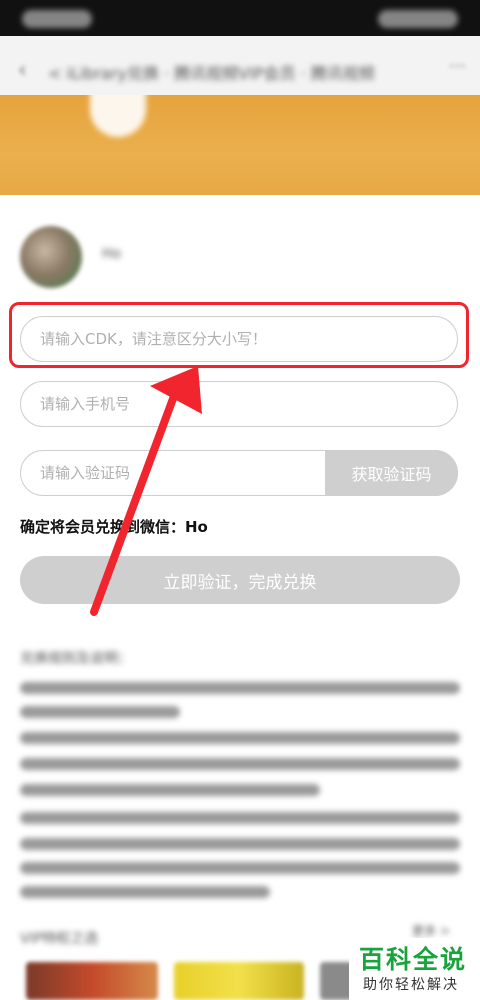  Describe the element at coordinates (211, 73) in the screenshot. I see `page-title: < iLibrary兑换 · 腾讯视频VIP会员 · 腾讯视频` at that location.